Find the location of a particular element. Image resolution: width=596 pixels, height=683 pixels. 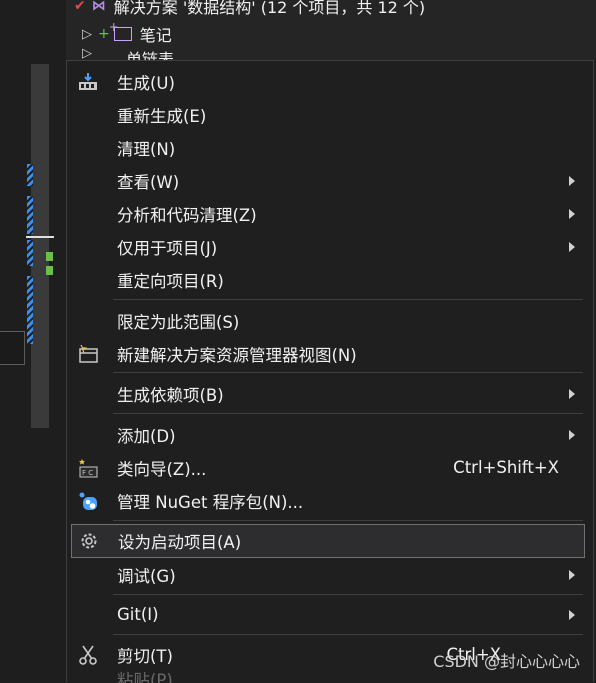

menu-item-retarget: 重定向项目(R) is located at coordinates (328, 279).